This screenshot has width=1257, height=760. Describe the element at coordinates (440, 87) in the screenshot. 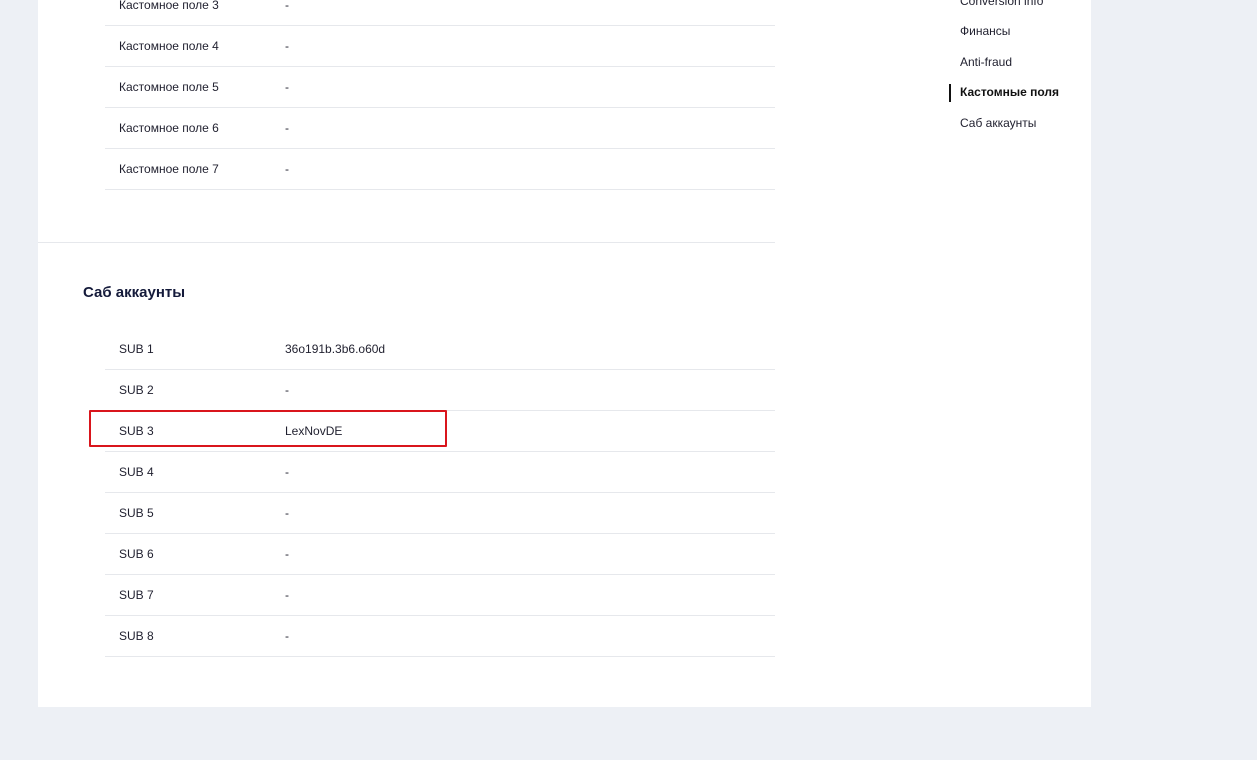

I see `table-row: Кастомное поле 5 -` at that location.